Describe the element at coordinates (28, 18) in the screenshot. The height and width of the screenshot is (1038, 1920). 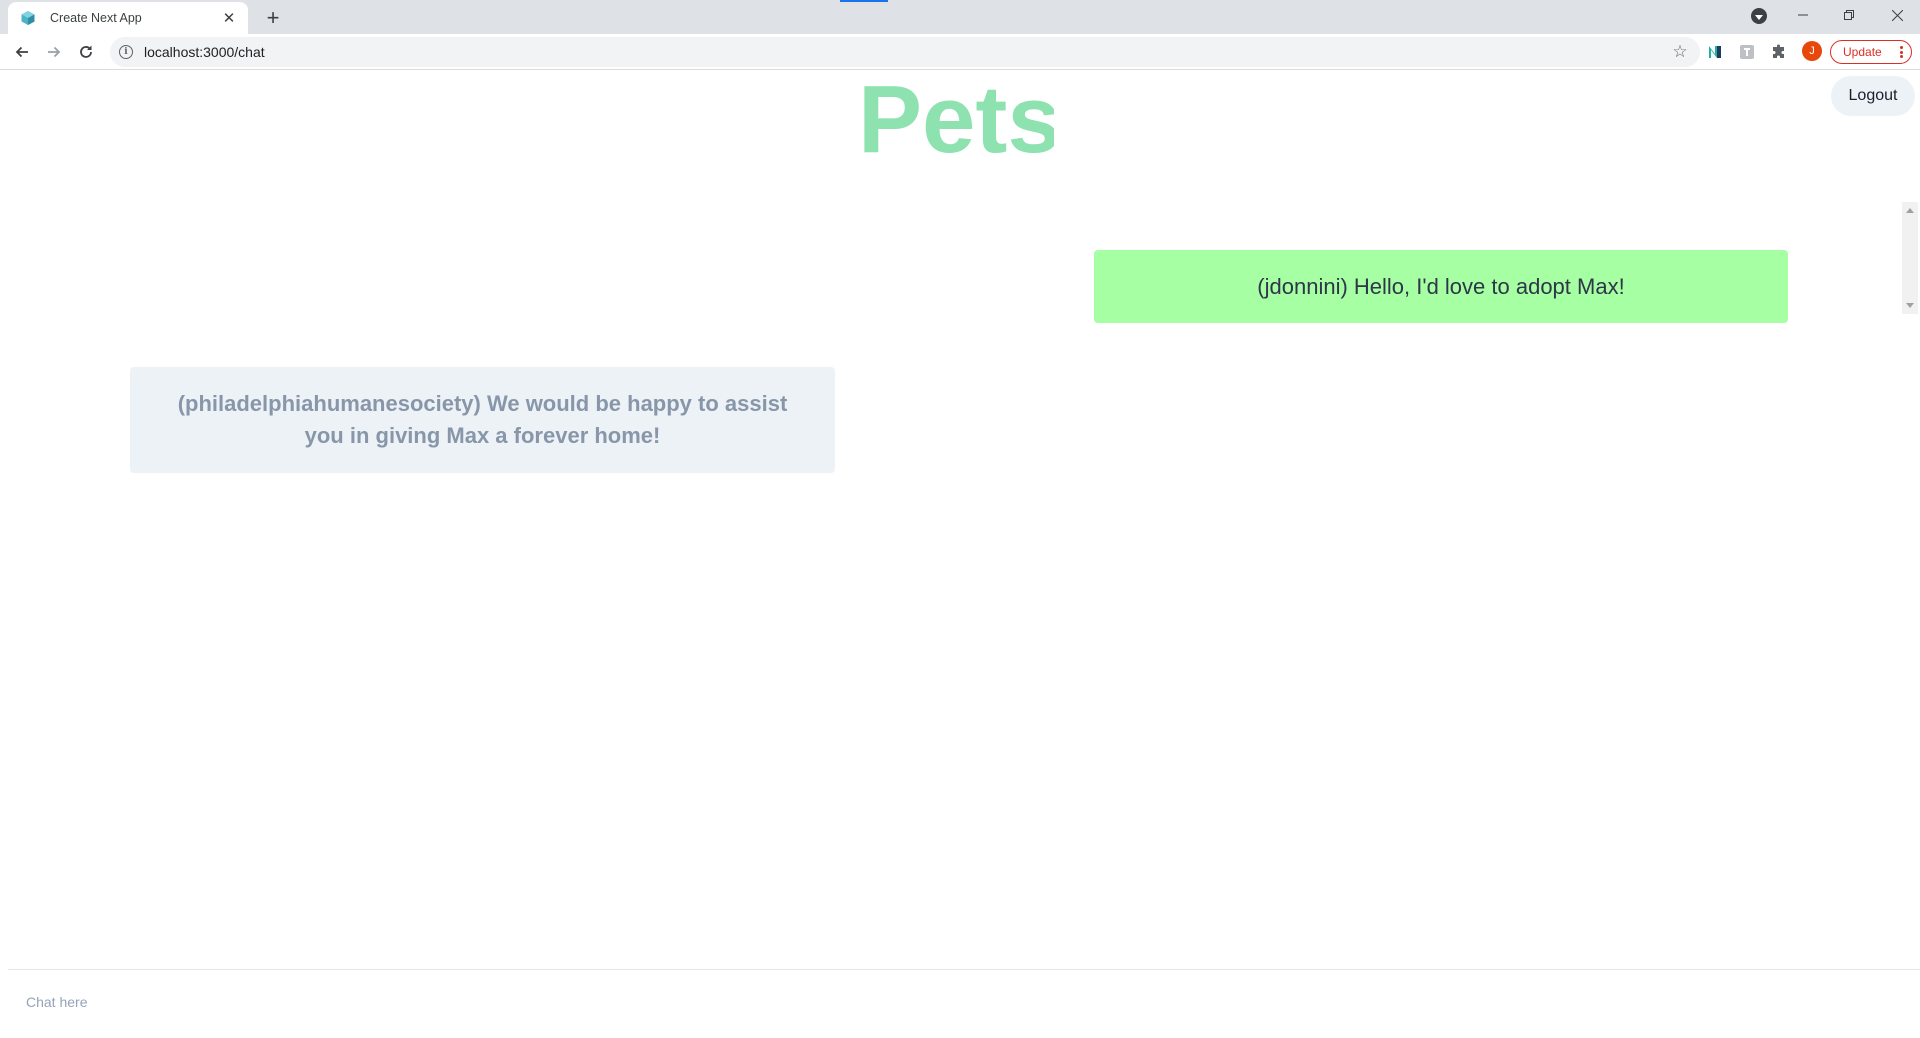
I see `cube-icon` at that location.